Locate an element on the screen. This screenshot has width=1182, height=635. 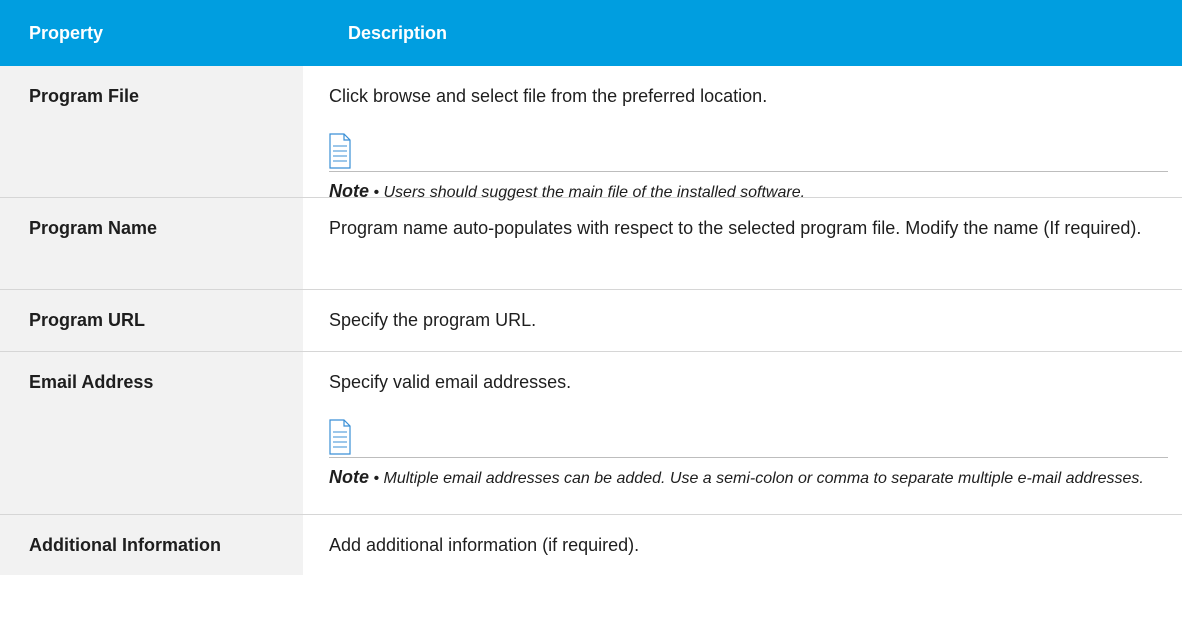
header-description: Description is located at coordinates (398, 32).